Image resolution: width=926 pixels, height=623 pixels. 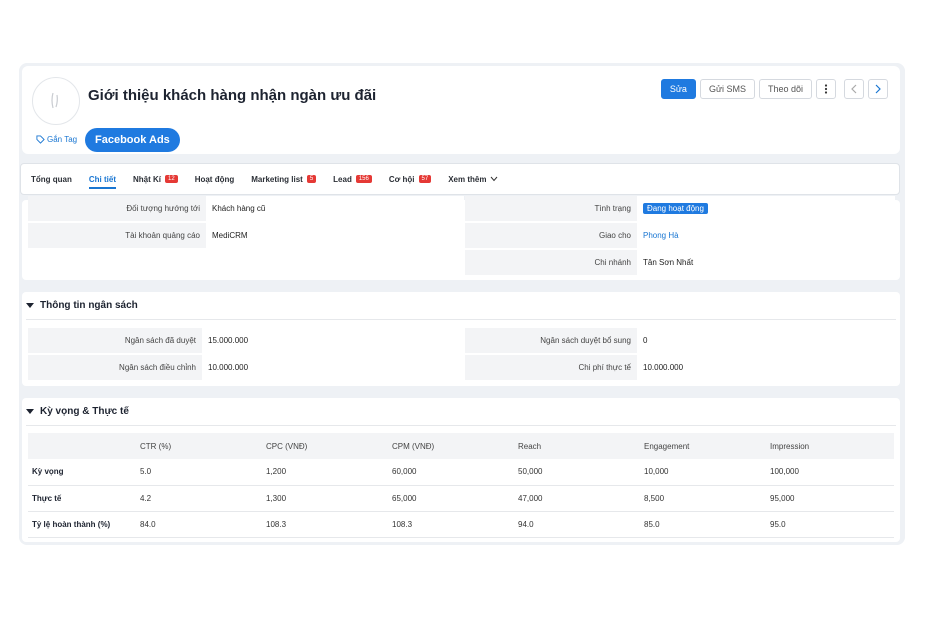 What do you see at coordinates (829, 446) in the screenshot?
I see `table-header-cell: Impression` at bounding box center [829, 446].